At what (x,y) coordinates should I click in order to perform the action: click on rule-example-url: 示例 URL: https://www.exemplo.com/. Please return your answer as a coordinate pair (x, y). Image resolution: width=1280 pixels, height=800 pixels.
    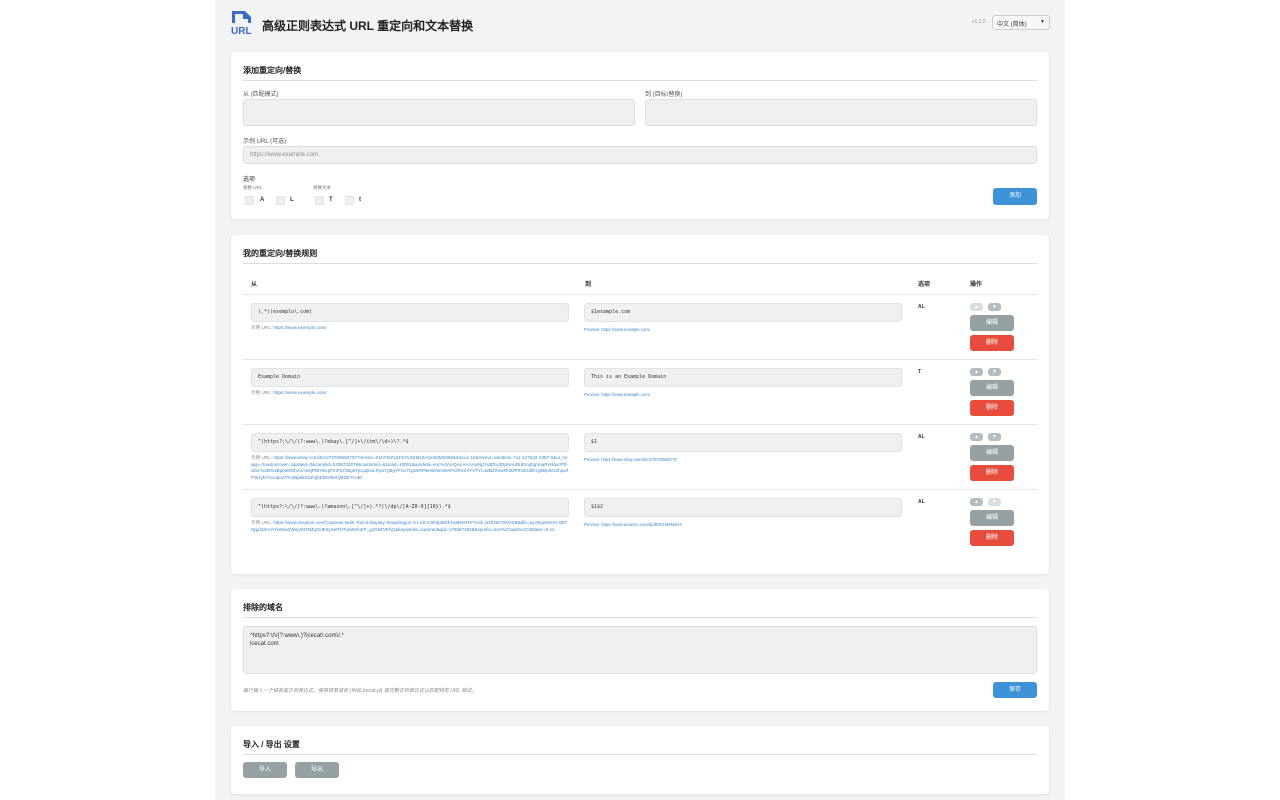
    Looking at the image, I should click on (289, 327).